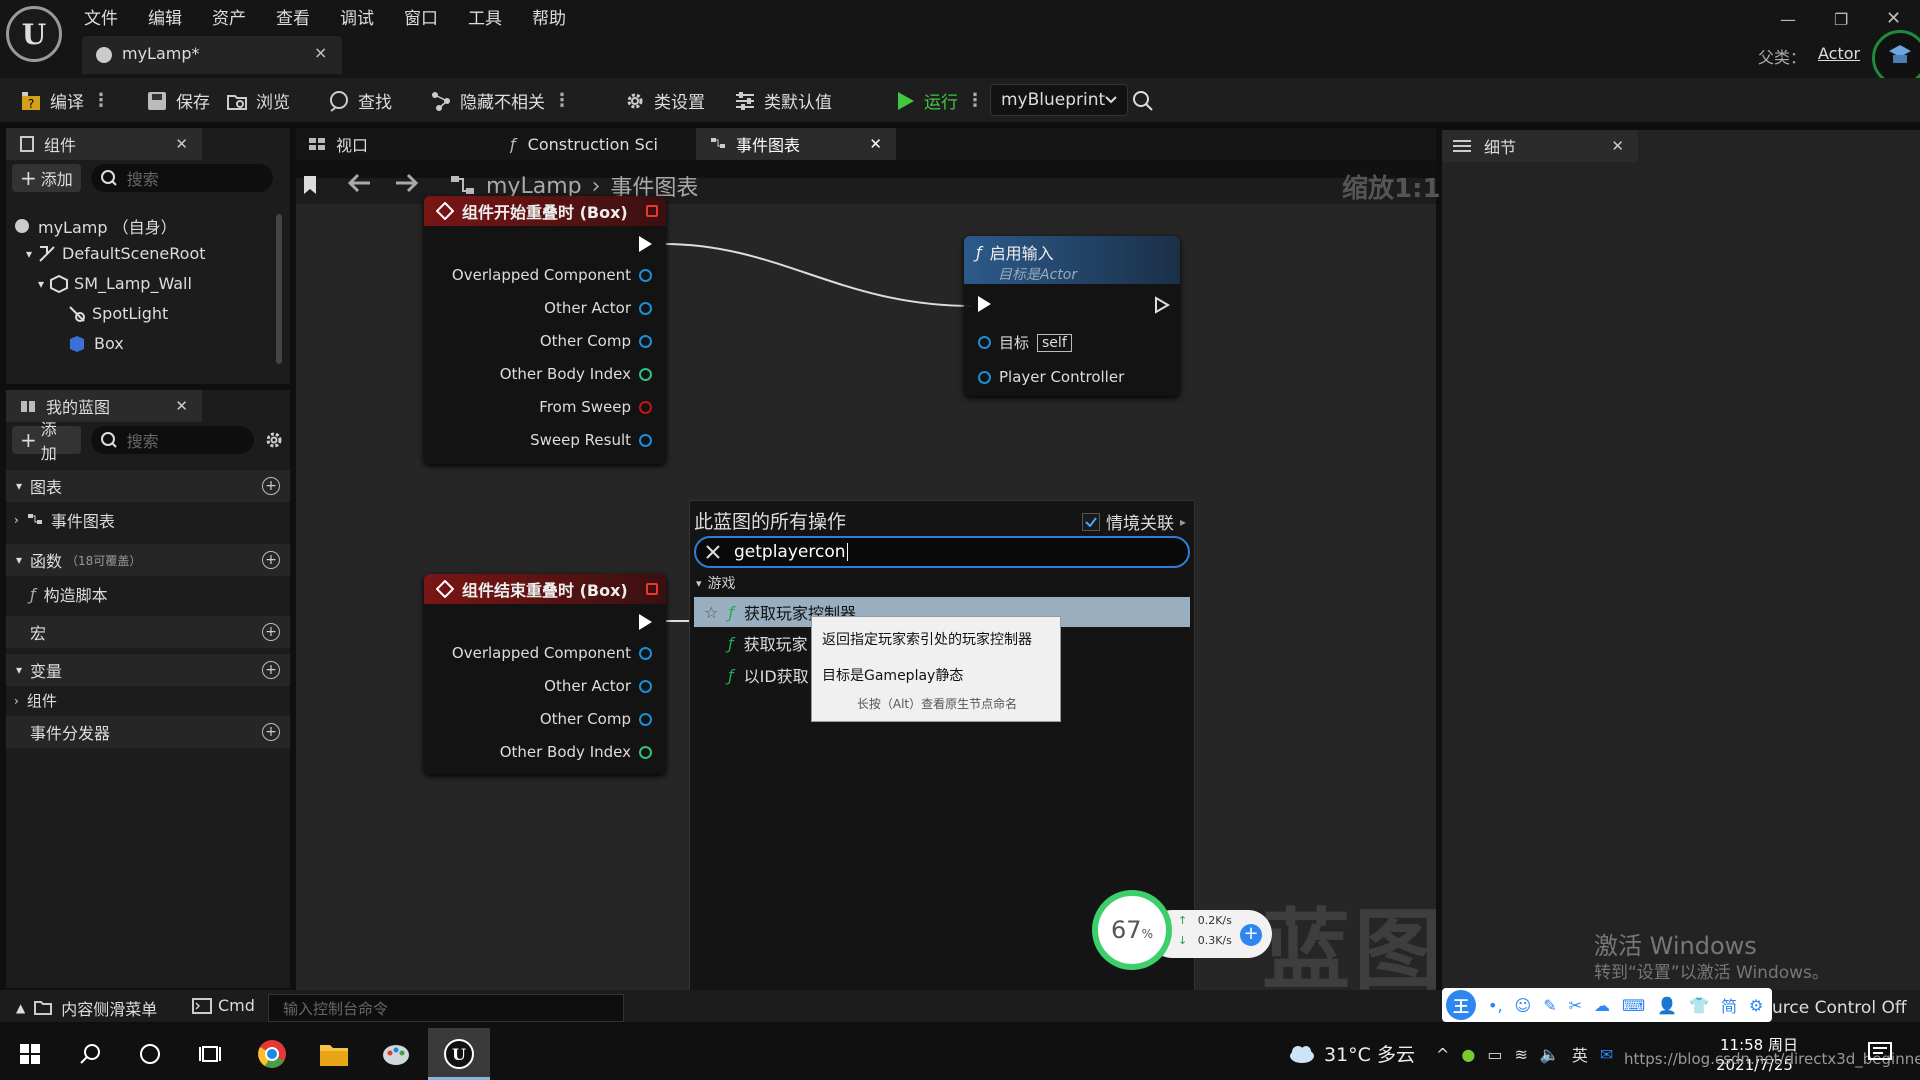 This screenshot has width=1920, height=1080. What do you see at coordinates (1468, 1054) in the screenshot?
I see `tray-app-icon: ●` at bounding box center [1468, 1054].